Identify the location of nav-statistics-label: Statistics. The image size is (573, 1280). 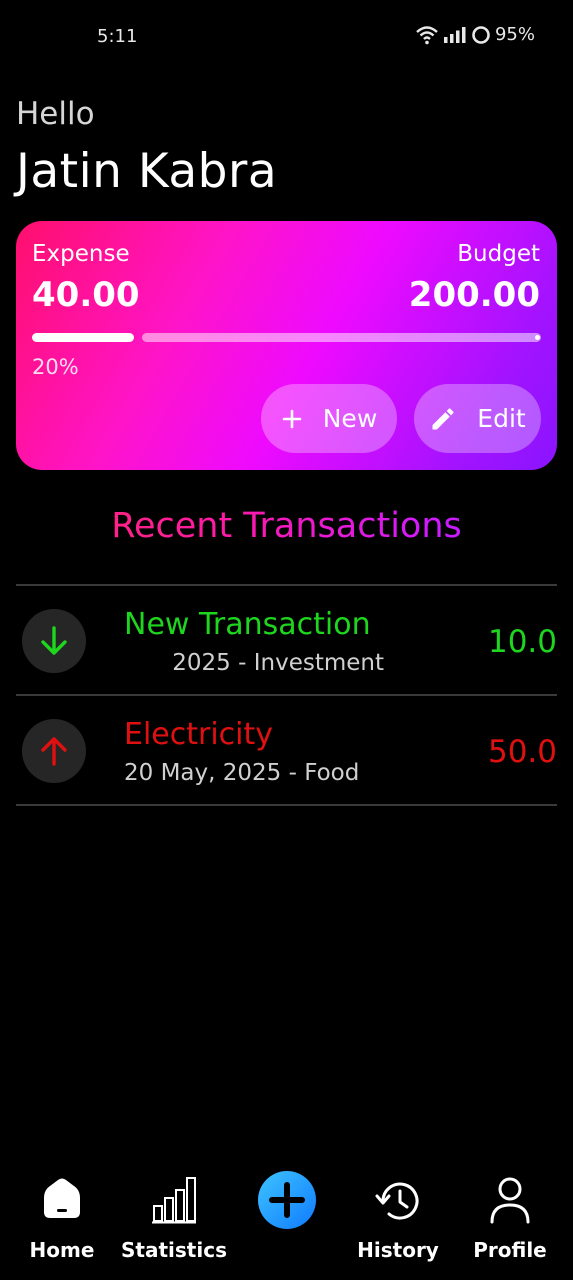
(174, 1250).